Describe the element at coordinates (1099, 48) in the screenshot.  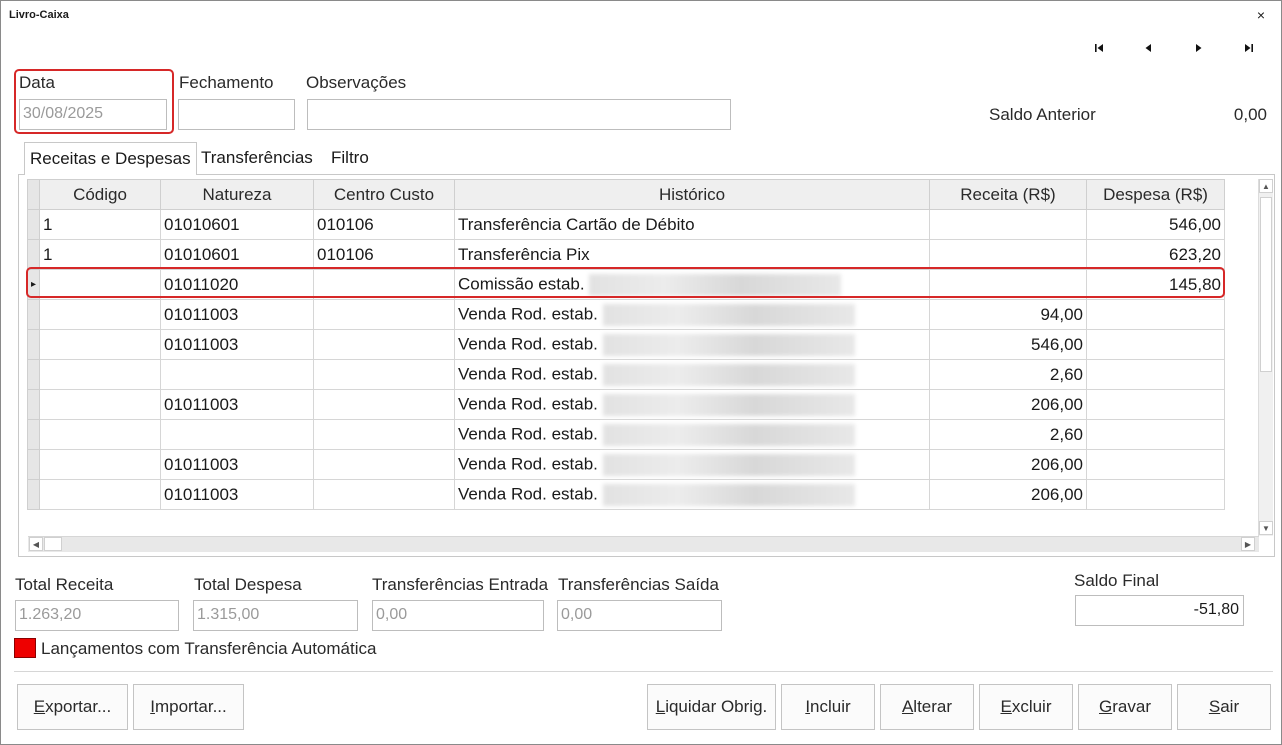
I see `first-record-icon` at that location.